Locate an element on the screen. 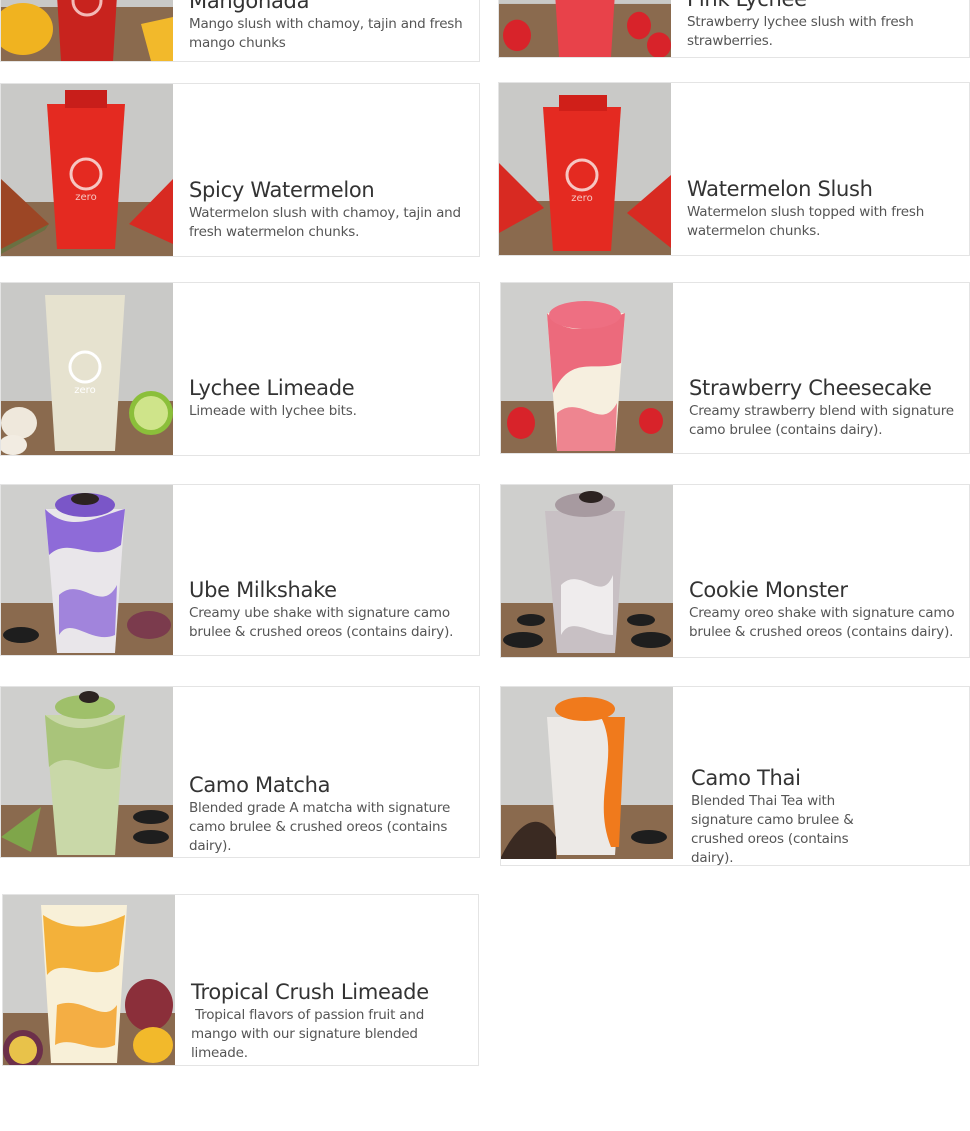 The width and height of the screenshot is (970, 1131). drink-title: Watermelon Slush is located at coordinates (780, 189).